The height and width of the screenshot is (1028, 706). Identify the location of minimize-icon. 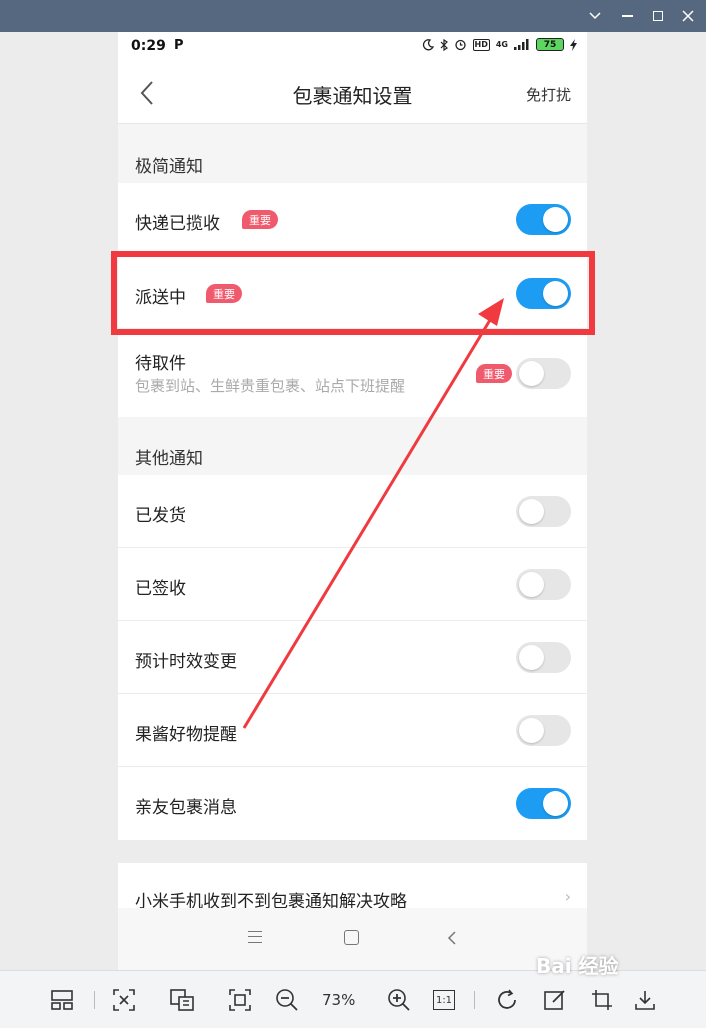
(627, 16).